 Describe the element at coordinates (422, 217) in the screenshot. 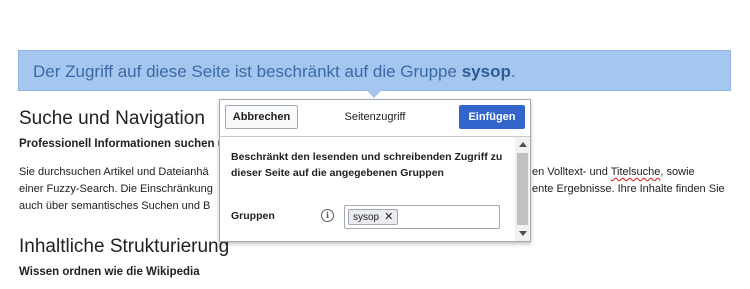

I see `groups-input: sysop ✕` at that location.